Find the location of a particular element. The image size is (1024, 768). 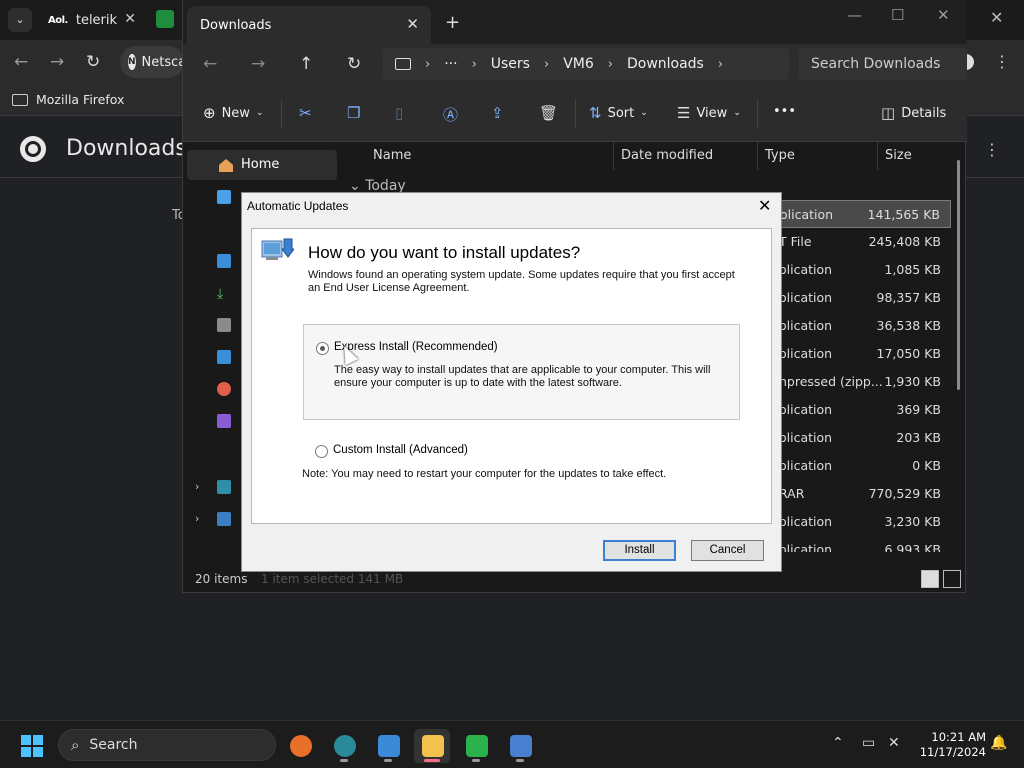

custom-install-label: Custom Install (Advanced) is located at coordinates (400, 450).